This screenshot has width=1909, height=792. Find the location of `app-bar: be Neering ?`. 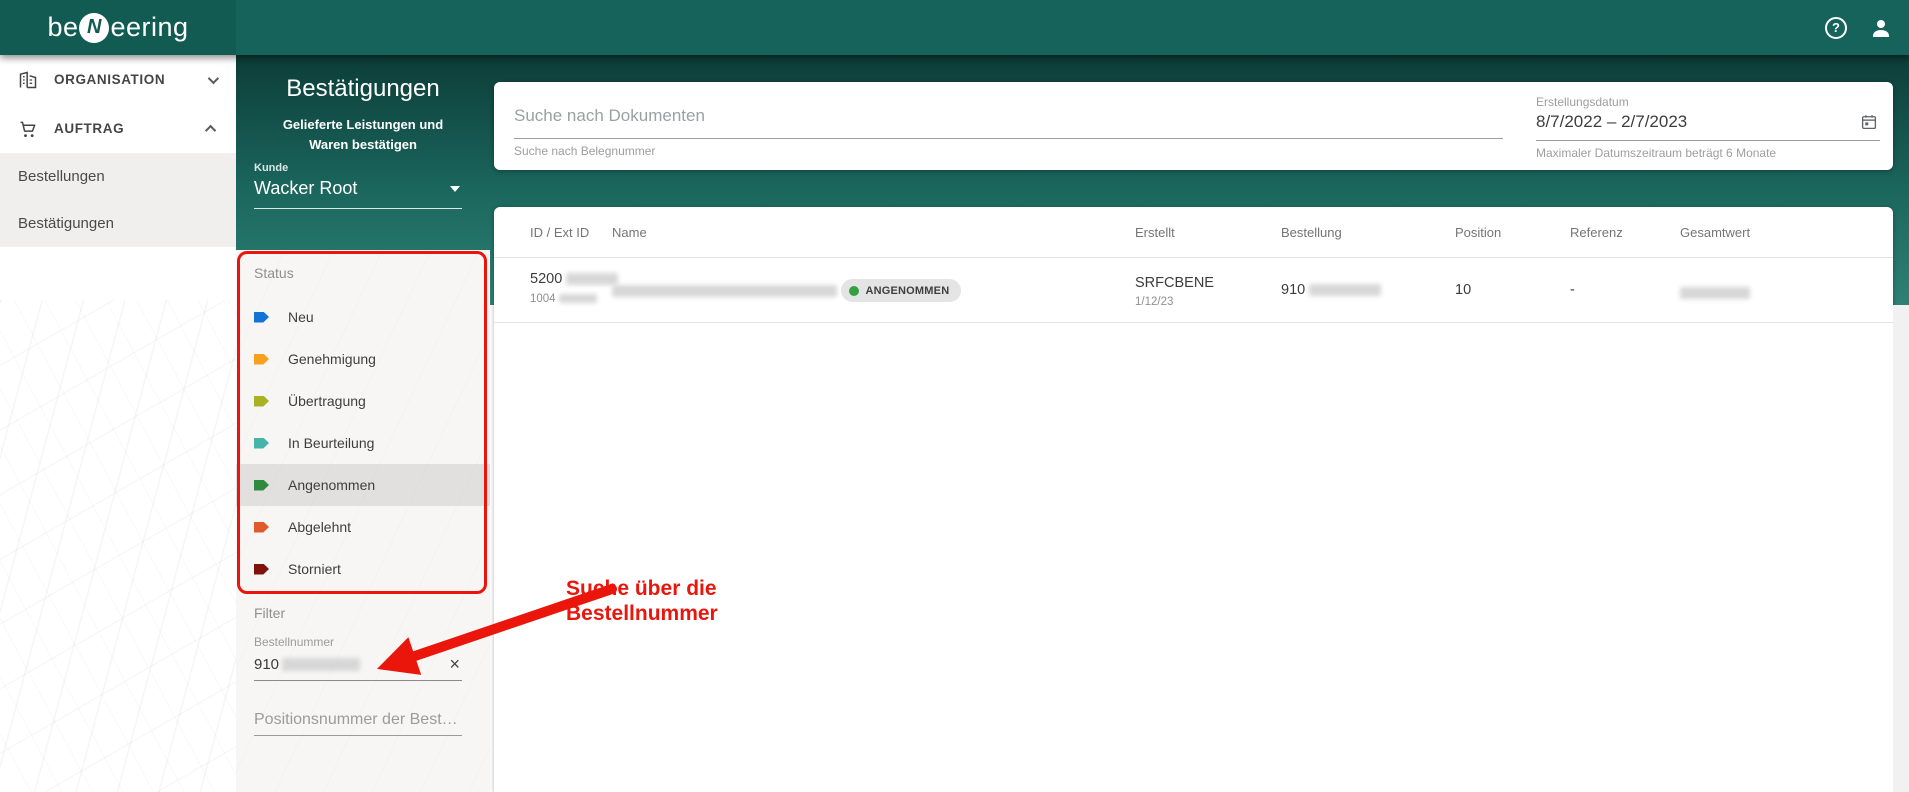

app-bar: be Neering ? is located at coordinates (954, 27).